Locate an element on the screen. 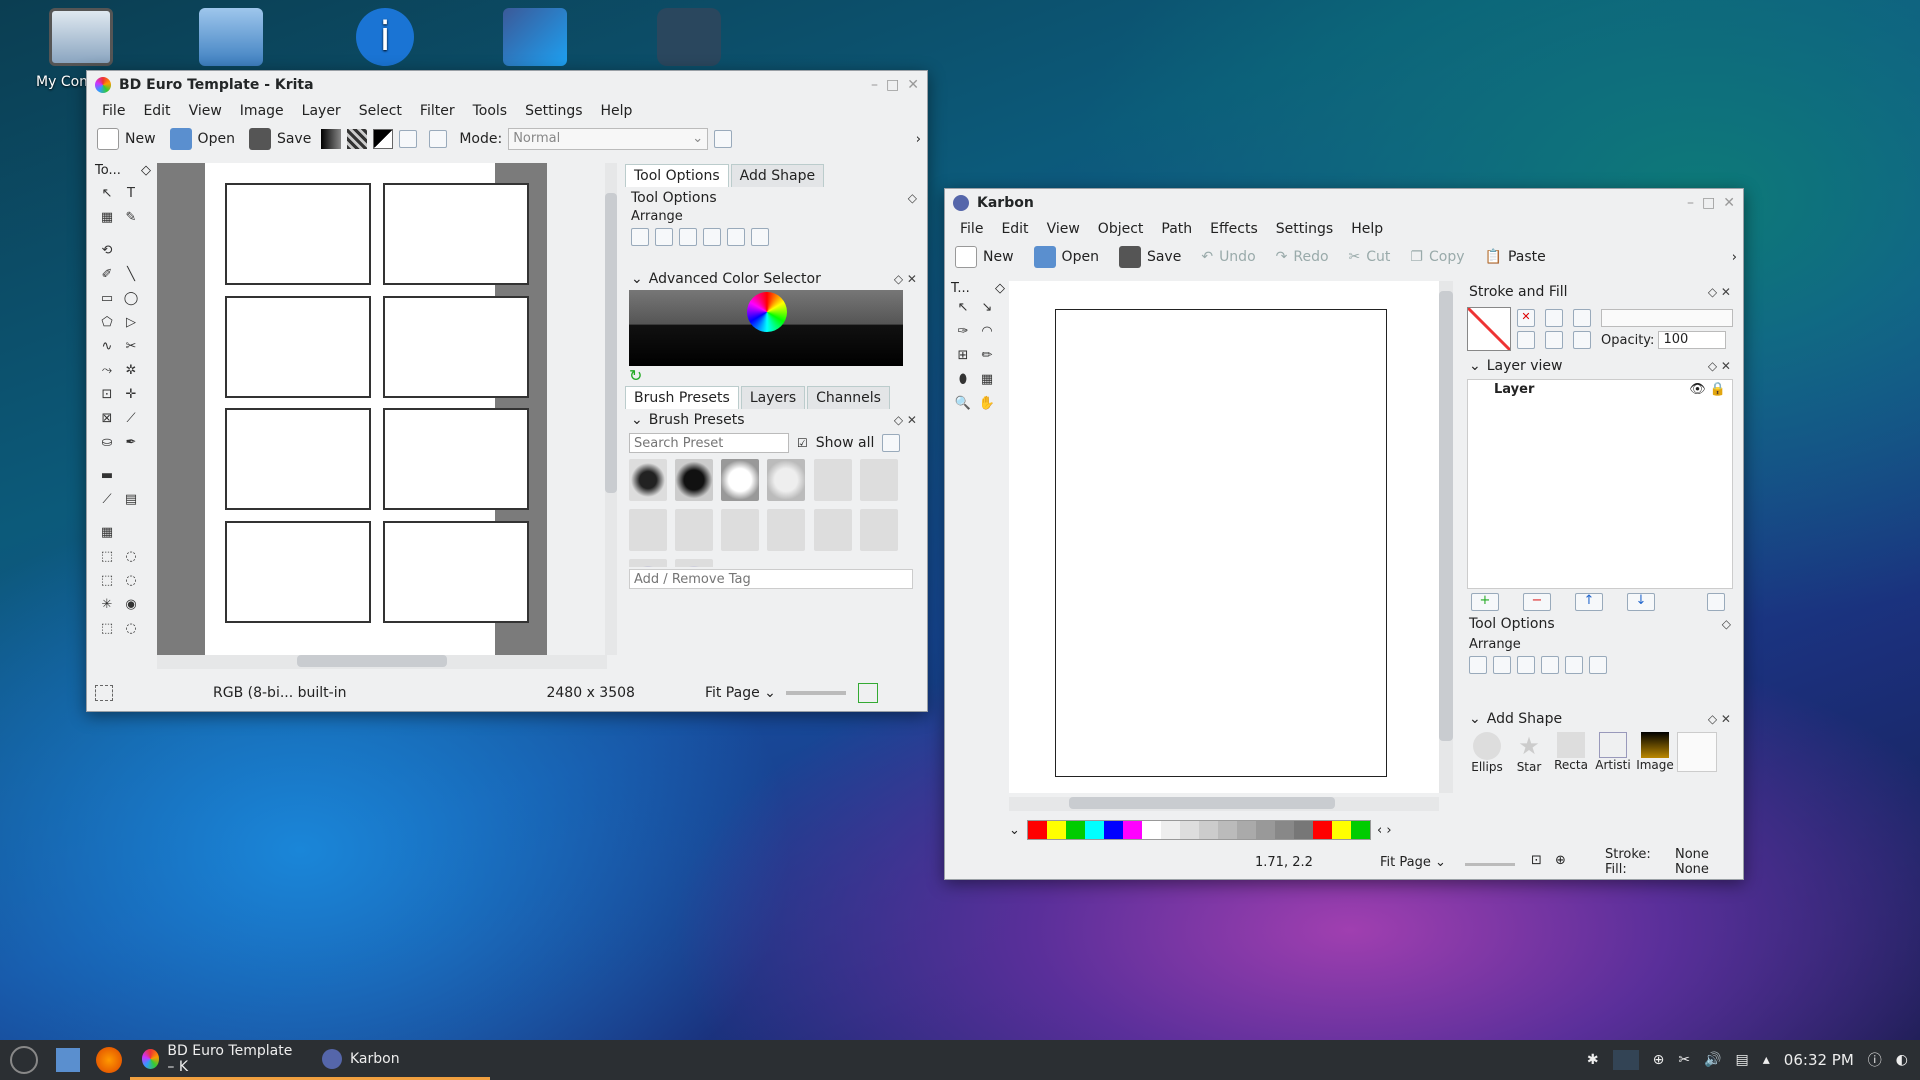 Image resolution: width=1920 pixels, height=1080 pixels. paste-button: 📋 Paste is located at coordinates (1515, 257).